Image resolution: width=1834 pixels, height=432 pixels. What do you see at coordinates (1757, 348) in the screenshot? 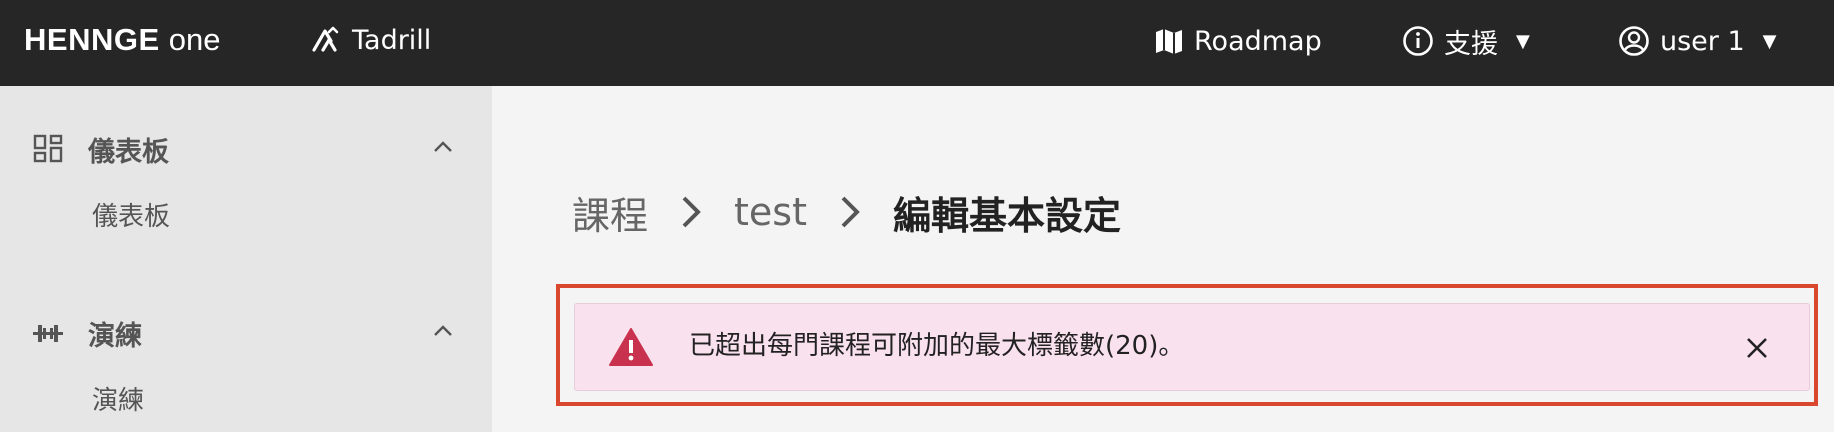
I see `close-icon` at bounding box center [1757, 348].